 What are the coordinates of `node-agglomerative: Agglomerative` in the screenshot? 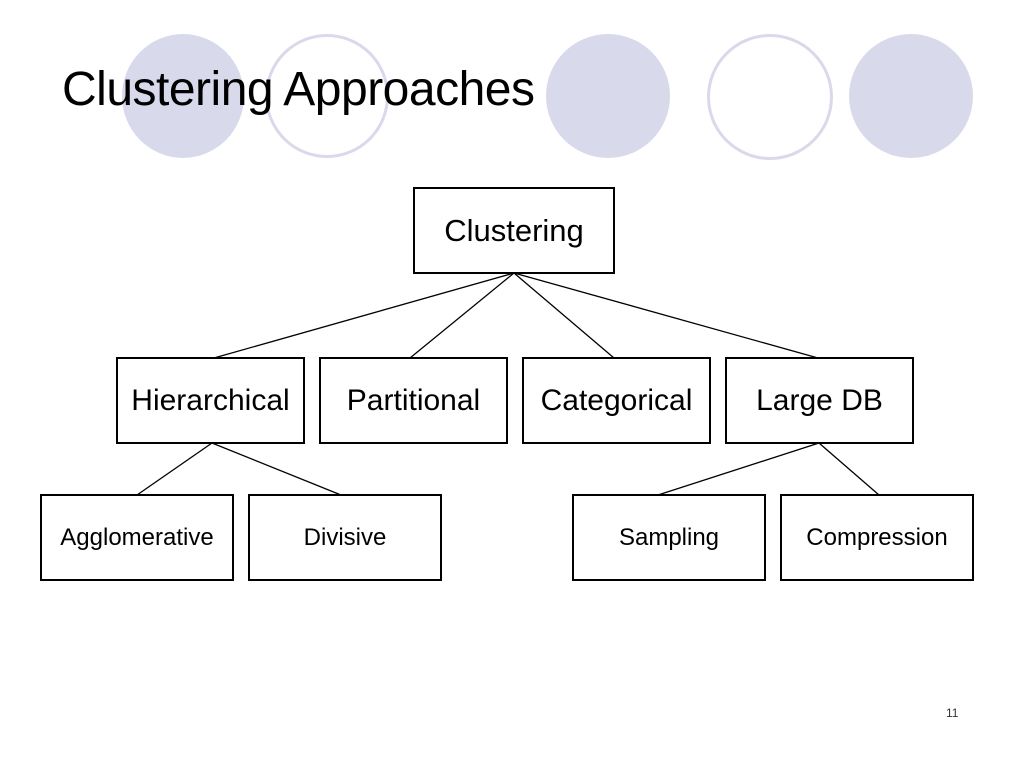 It's located at (137, 537).